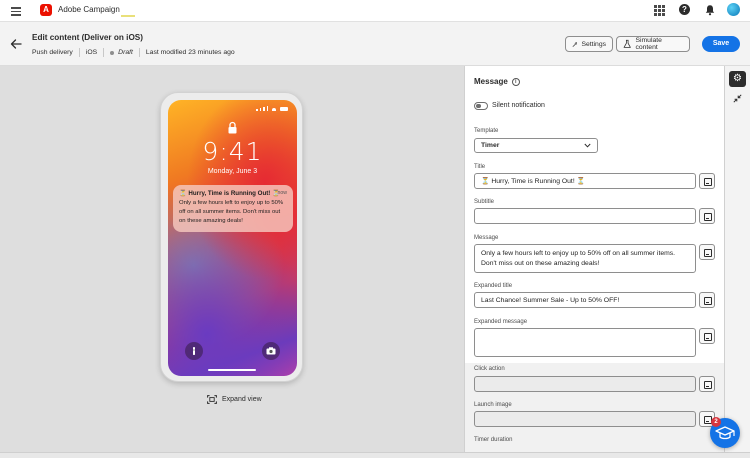 This screenshot has width=750, height=458. I want to click on top-bar: A Adobe Campaign ?, so click(375, 11).